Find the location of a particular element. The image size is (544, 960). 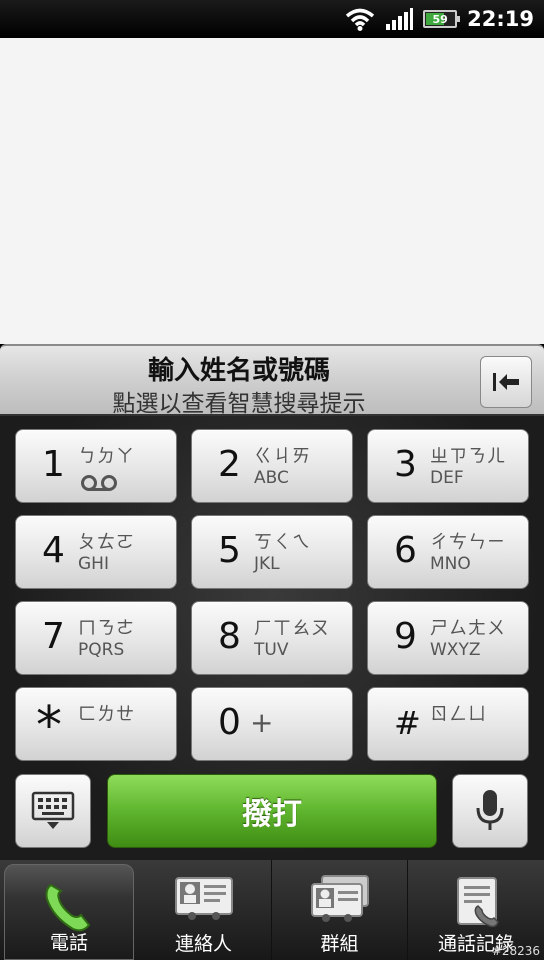

phone-icon is located at coordinates (68, 907).